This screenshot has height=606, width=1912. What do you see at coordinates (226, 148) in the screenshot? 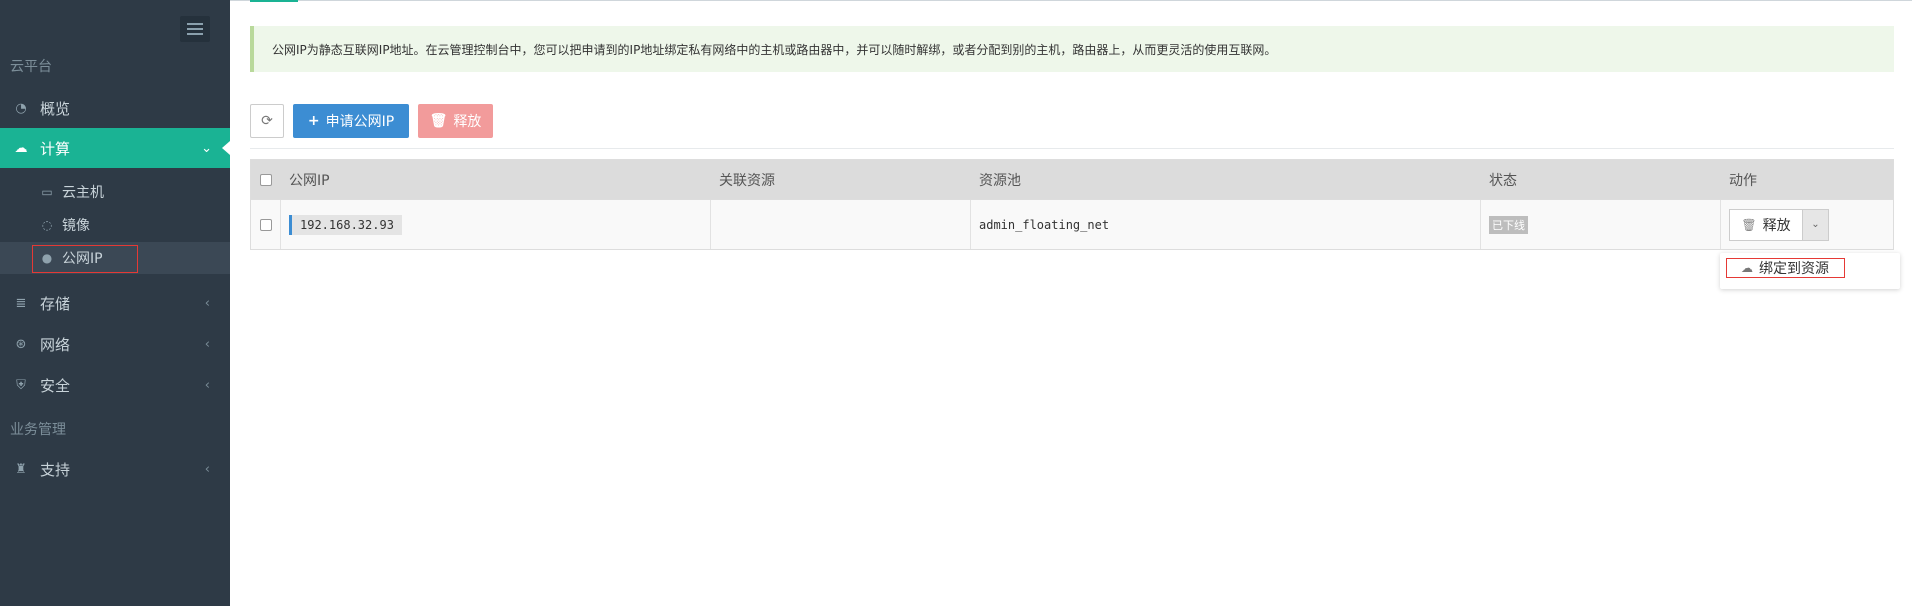
I see `active-indicator` at bounding box center [226, 148].